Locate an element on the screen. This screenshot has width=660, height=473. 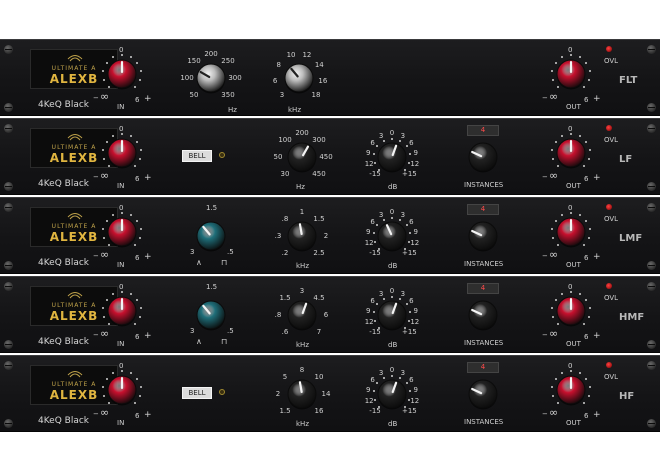
highpass-knob is located at coordinates (211, 78).